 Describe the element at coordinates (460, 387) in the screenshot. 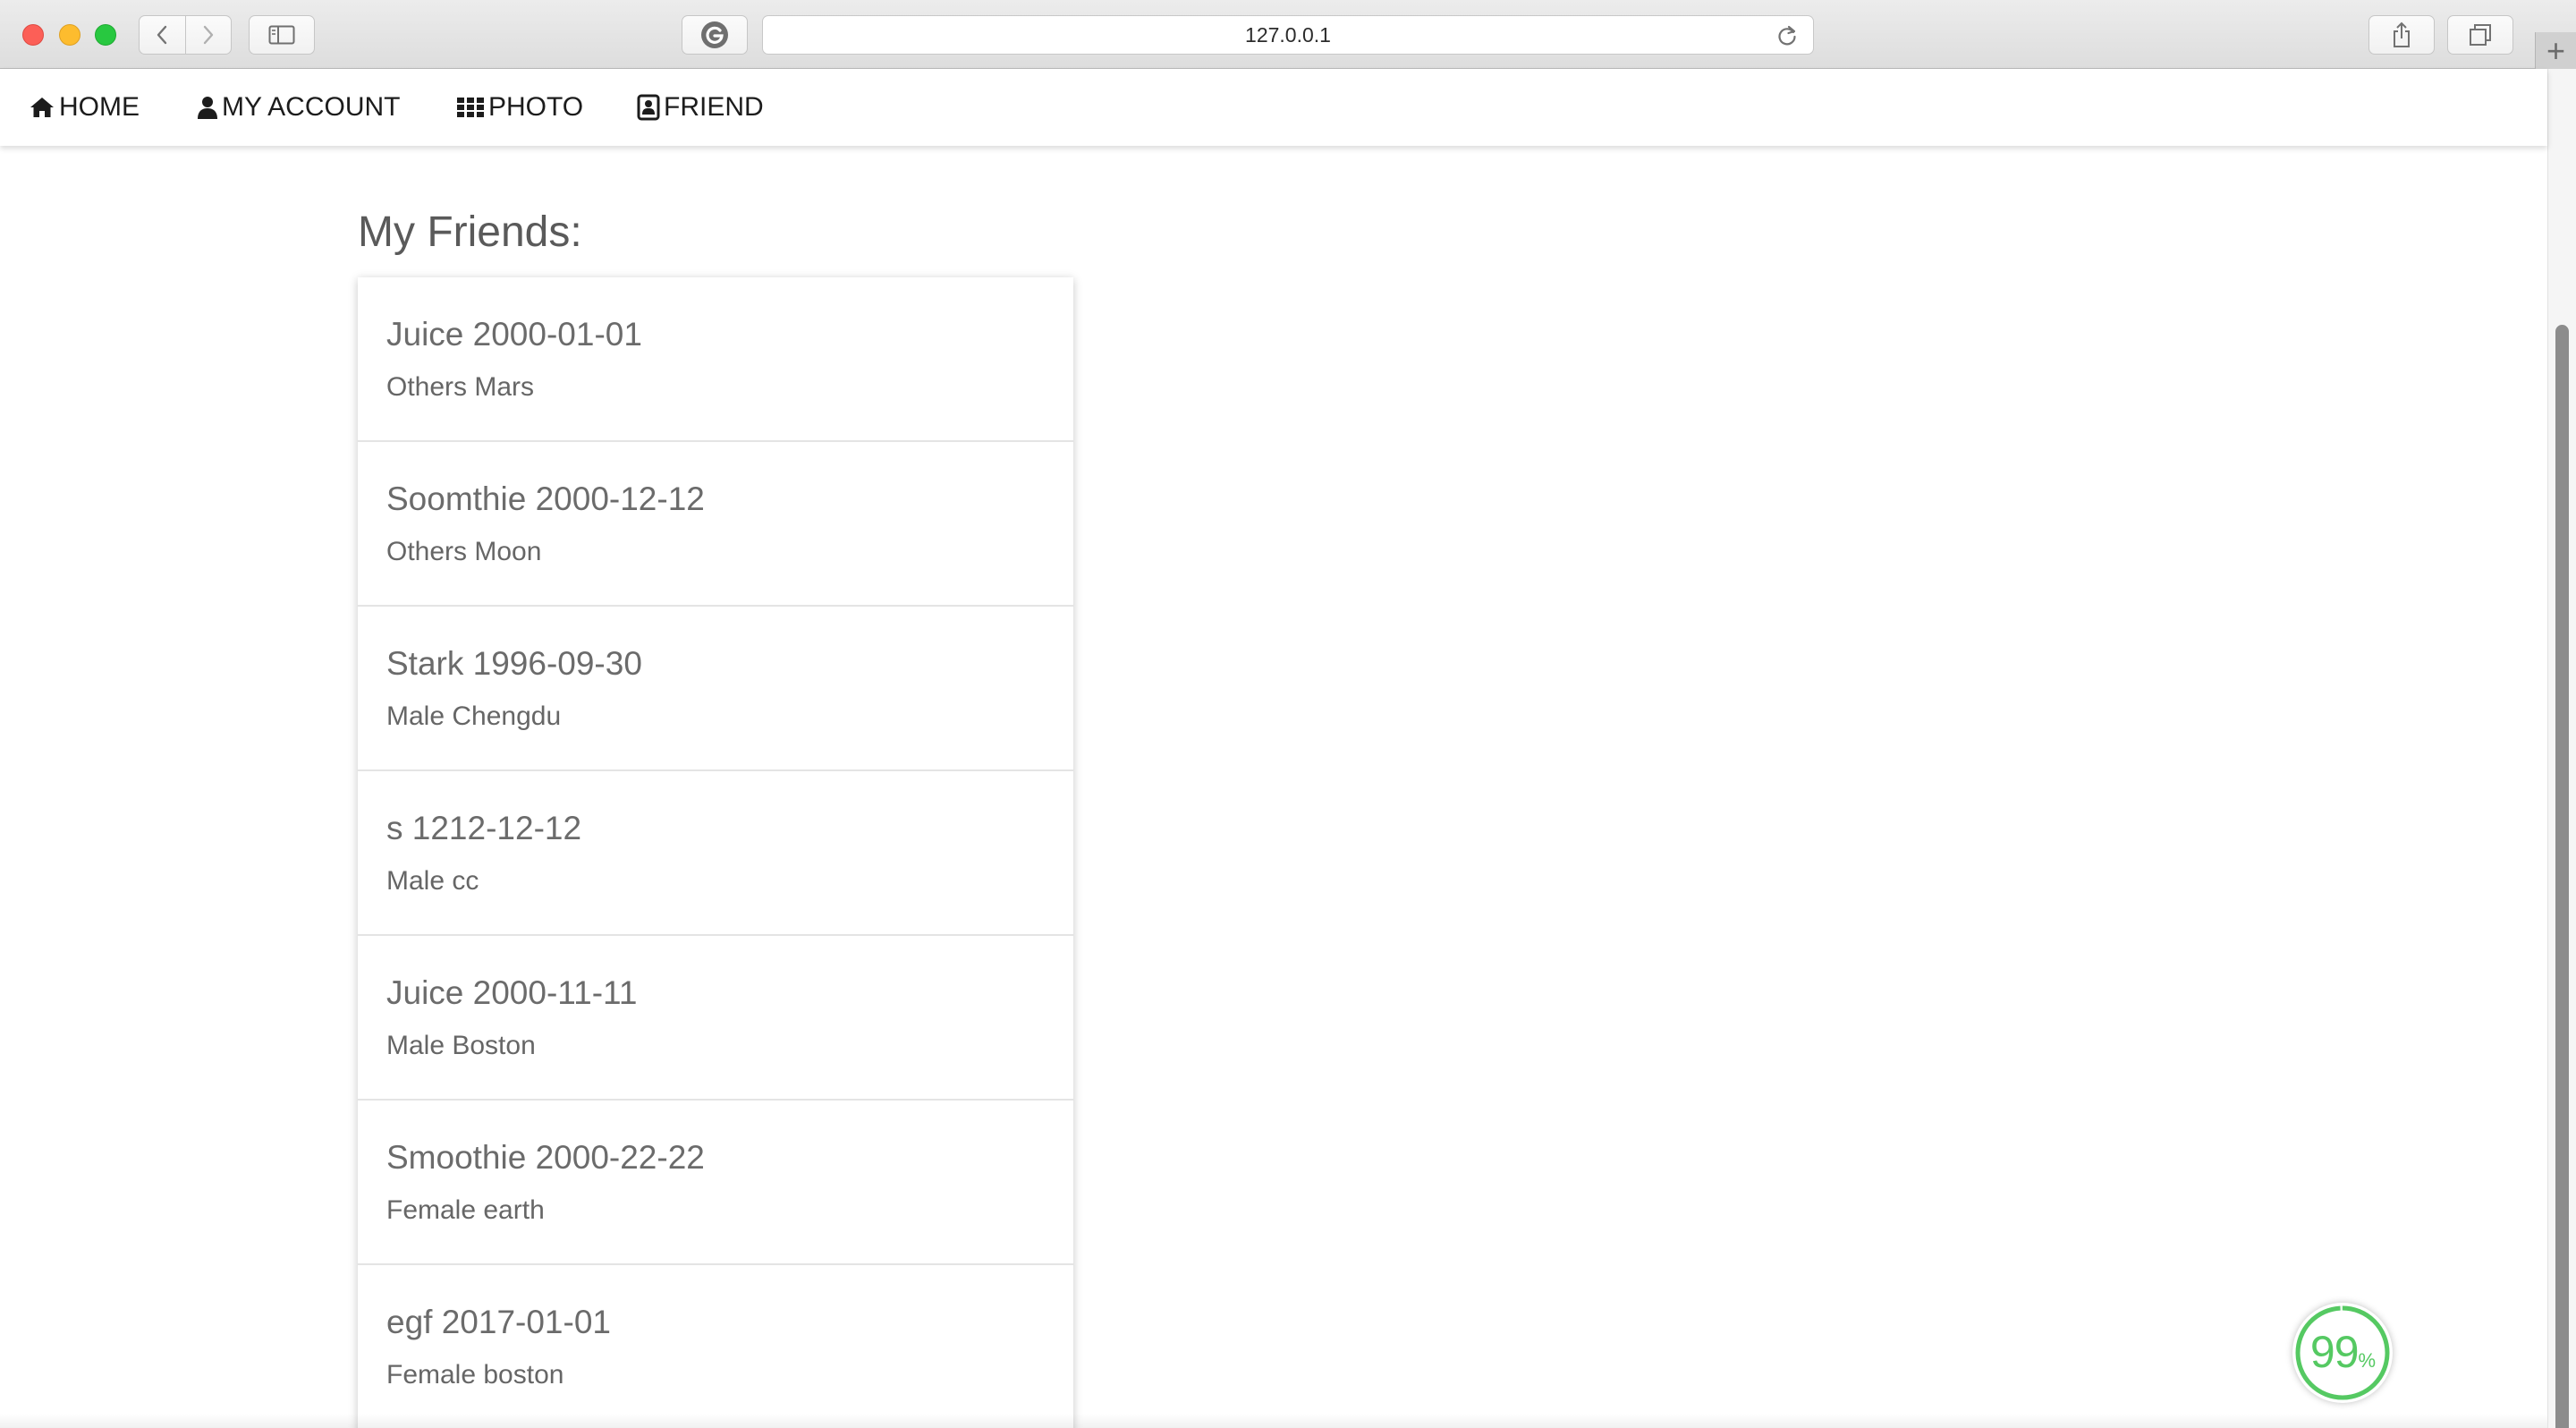

I see `friend-gender-location: Others Mars` at that location.